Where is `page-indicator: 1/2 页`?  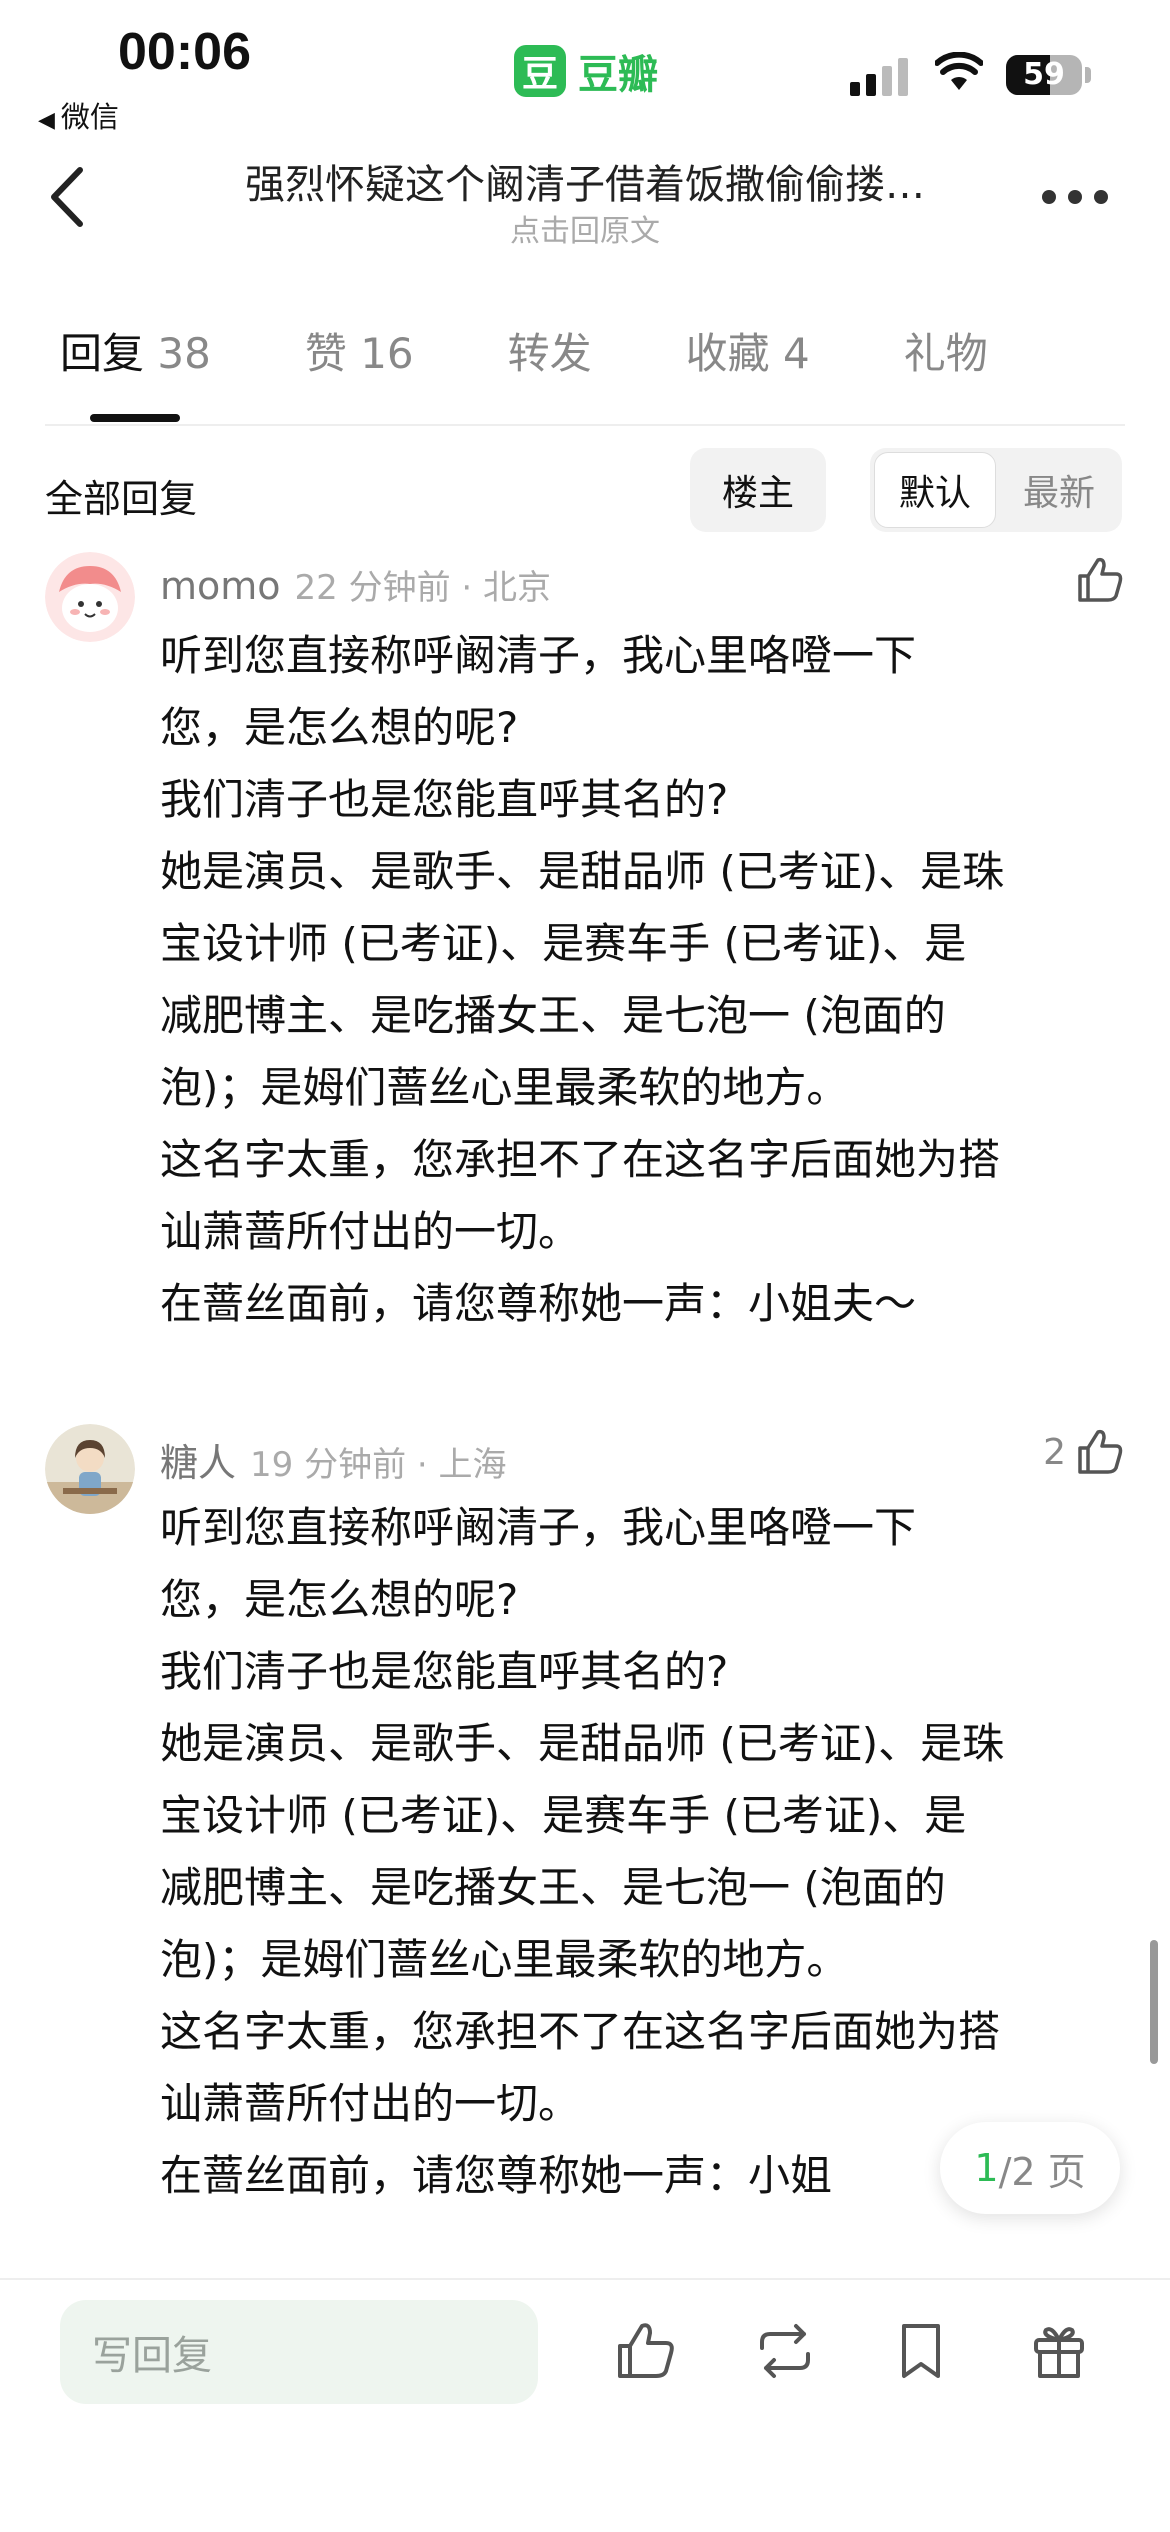
page-indicator: 1/2 页 is located at coordinates (1030, 2168).